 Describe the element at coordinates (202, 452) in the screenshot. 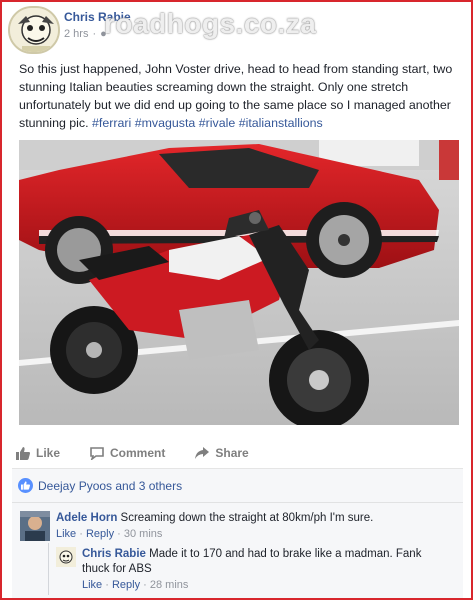

I see `share-arrow-icon` at that location.